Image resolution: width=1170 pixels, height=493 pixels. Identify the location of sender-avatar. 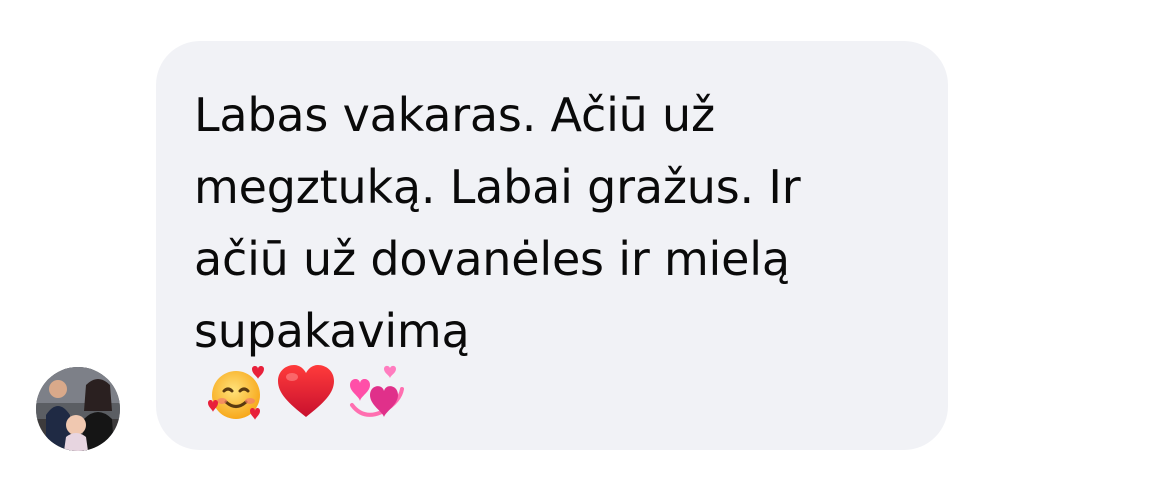
(78, 409).